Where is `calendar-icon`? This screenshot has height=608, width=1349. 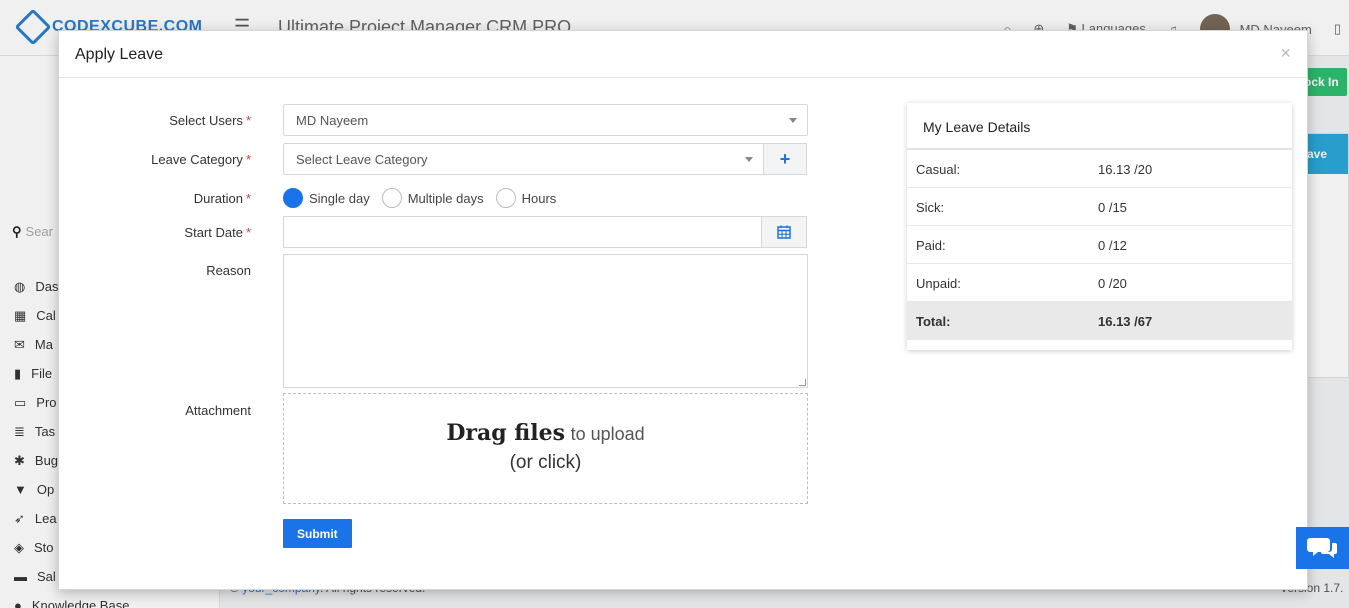 calendar-icon is located at coordinates (784, 232).